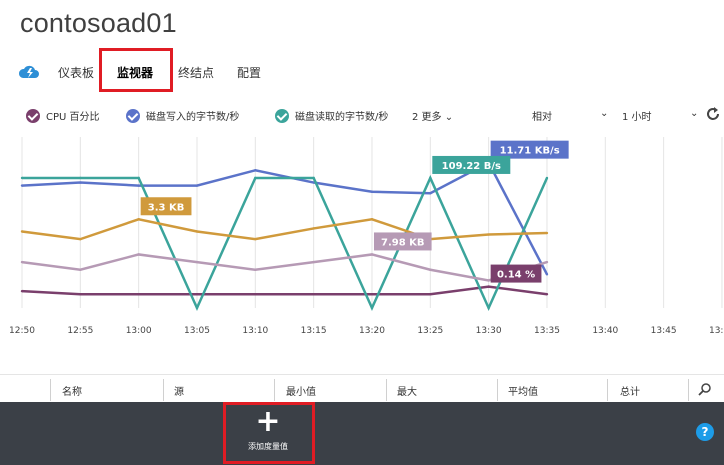 The width and height of the screenshot is (724, 465). I want to click on app-title: contosoad01, so click(98, 23).